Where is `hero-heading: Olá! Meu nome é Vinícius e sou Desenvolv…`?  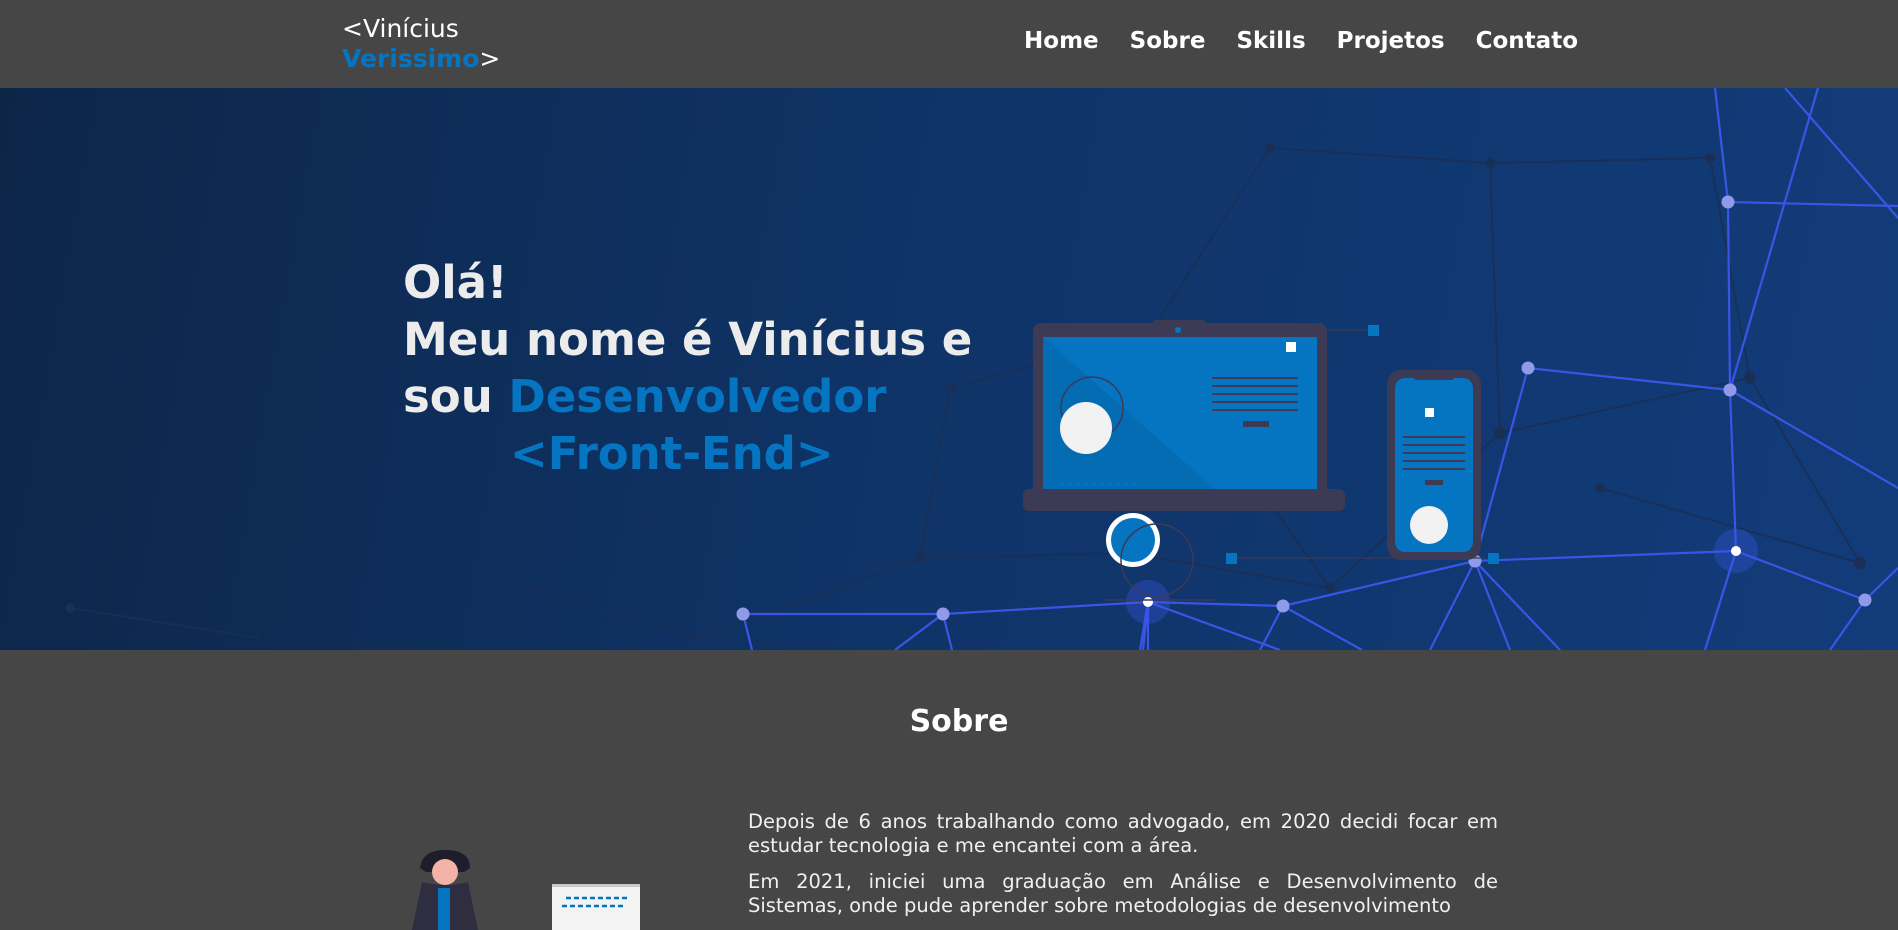
hero-heading: Olá! Meu nome é Vinícius e sou Desenvolv… is located at coordinates (703, 368).